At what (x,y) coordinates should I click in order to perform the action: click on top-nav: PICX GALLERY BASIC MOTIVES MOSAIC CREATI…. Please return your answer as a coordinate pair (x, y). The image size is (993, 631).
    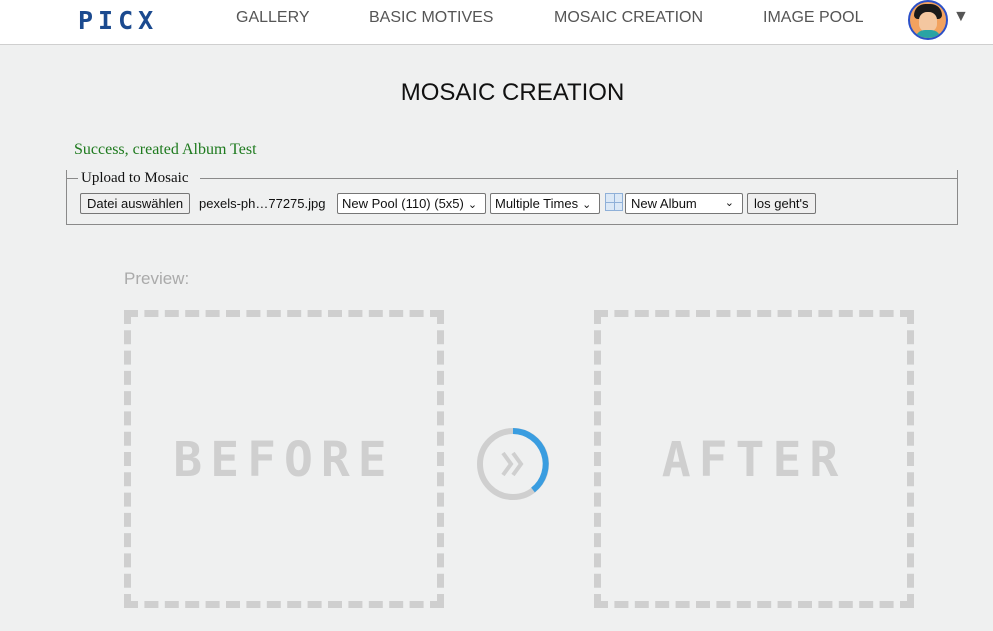
    Looking at the image, I should click on (496, 22).